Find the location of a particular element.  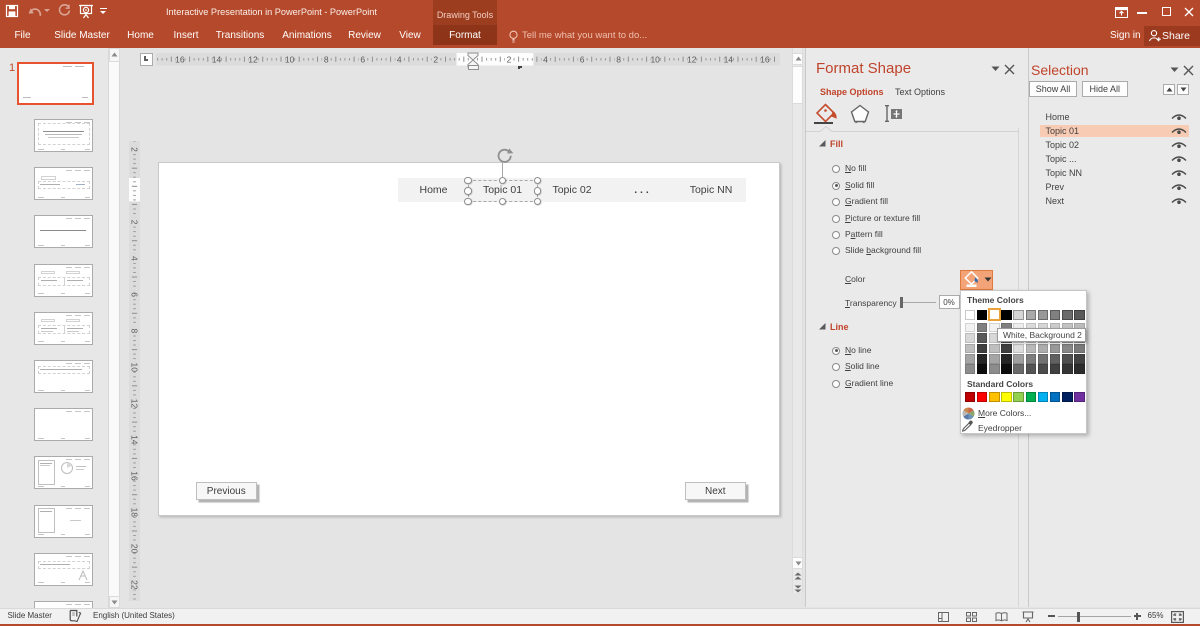

svg-text: 22 is located at coordinates (135, 585).